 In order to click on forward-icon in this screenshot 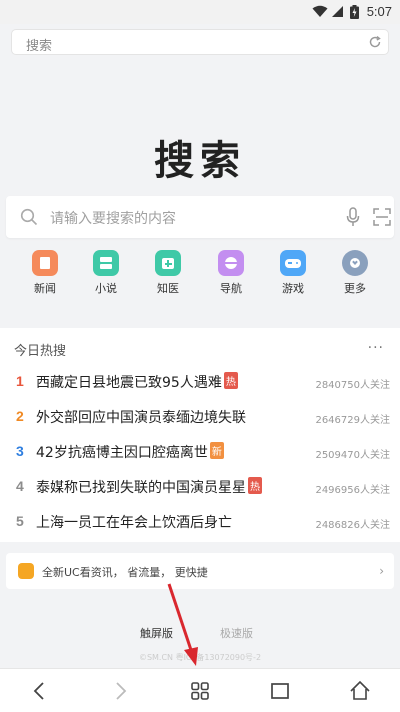, I will do `click(120, 691)`.